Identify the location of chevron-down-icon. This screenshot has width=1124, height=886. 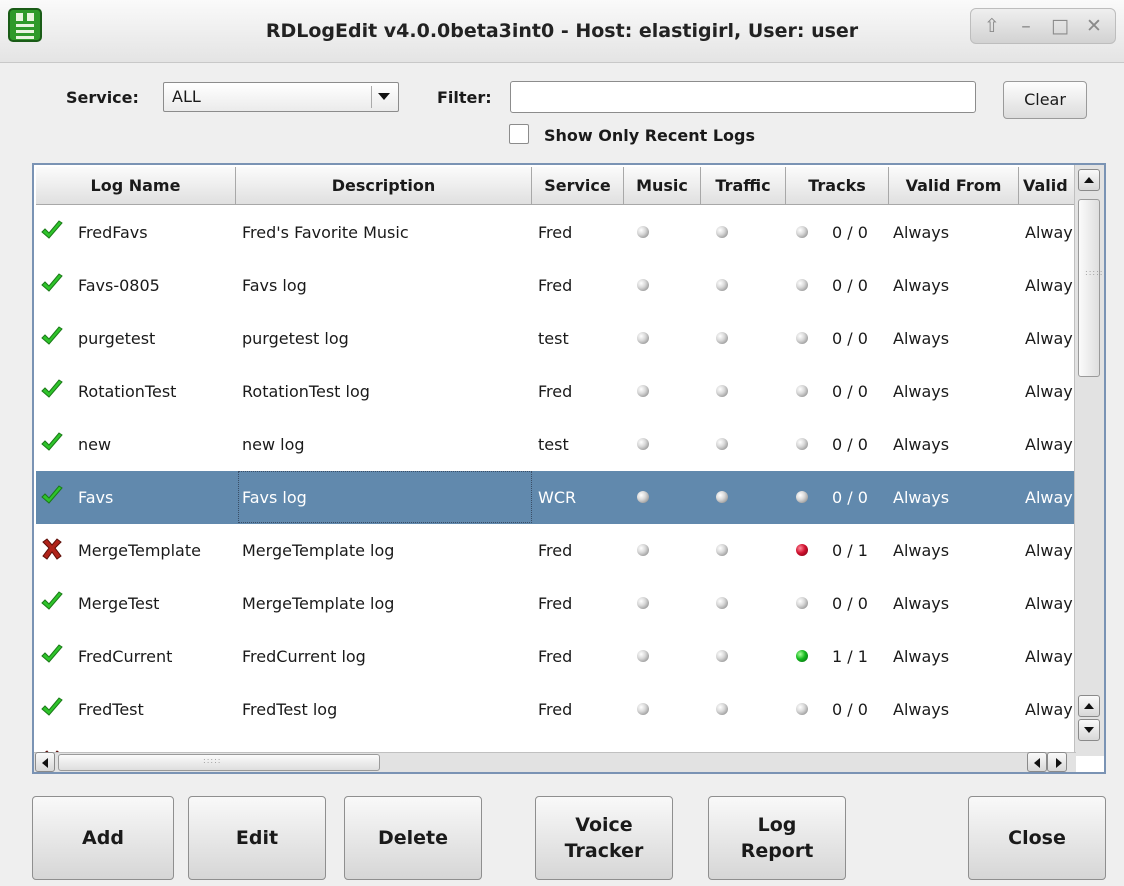
(384, 96).